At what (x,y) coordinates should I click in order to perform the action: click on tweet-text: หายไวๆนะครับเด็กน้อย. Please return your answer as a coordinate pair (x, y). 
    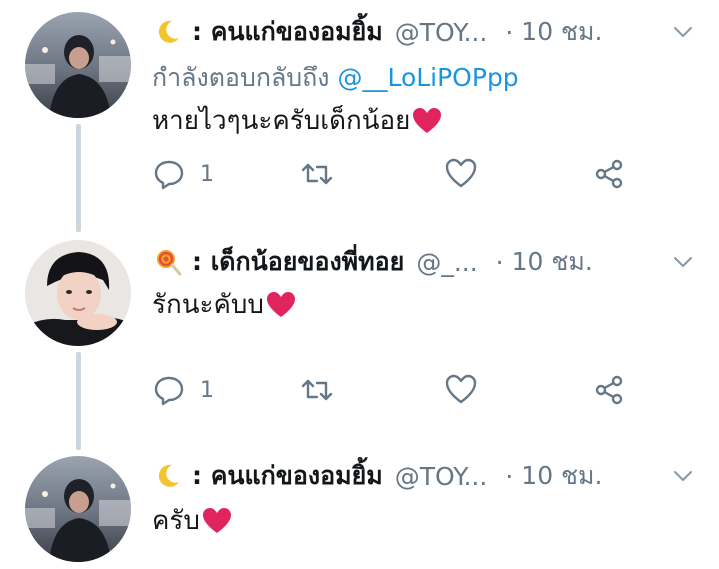
    Looking at the image, I should click on (297, 120).